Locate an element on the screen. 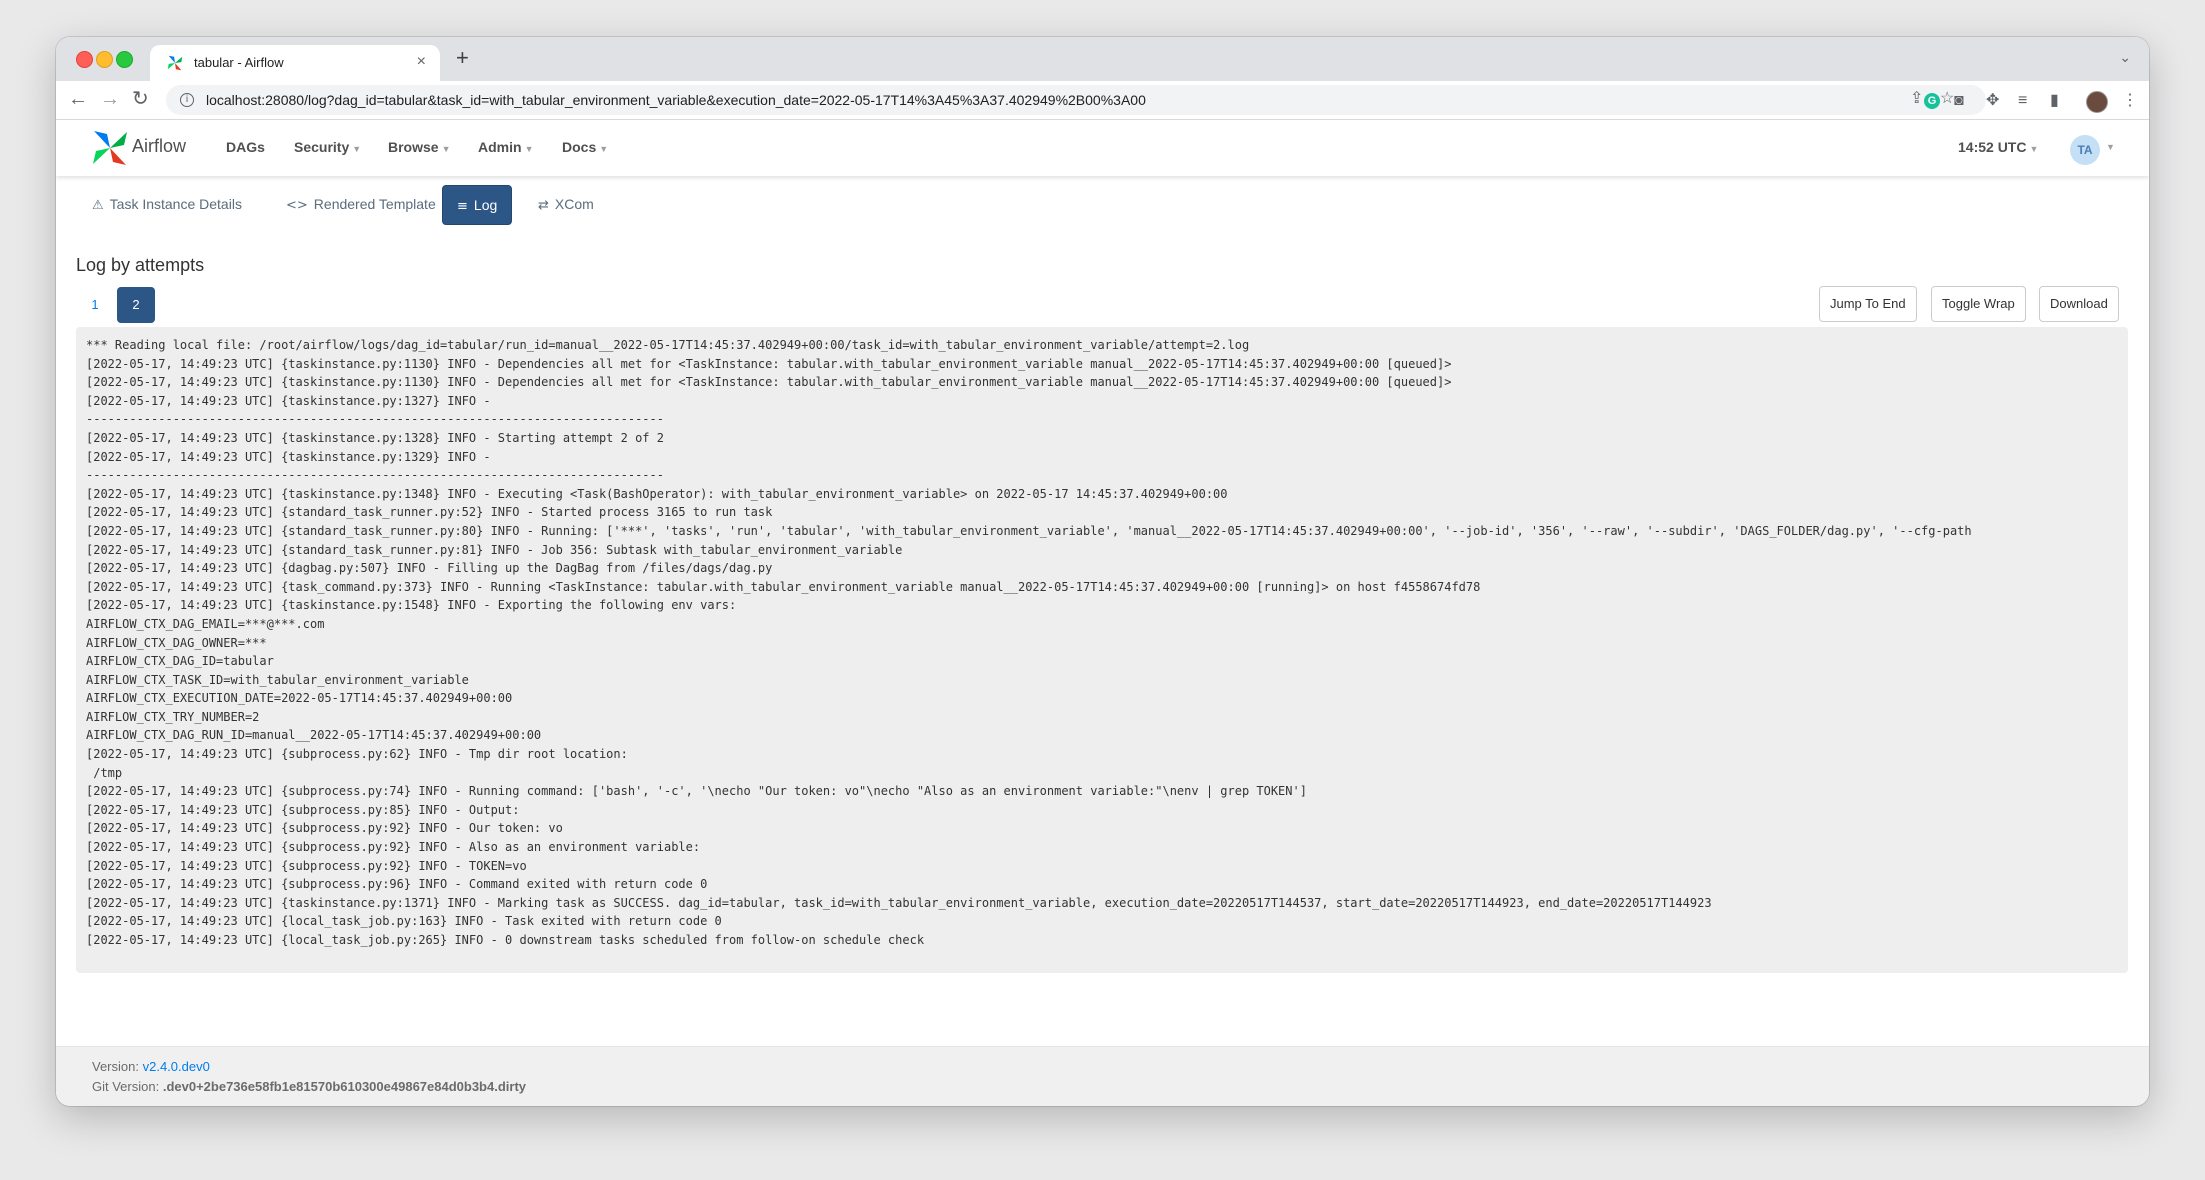  airflow-favicon-icon is located at coordinates (175, 63).